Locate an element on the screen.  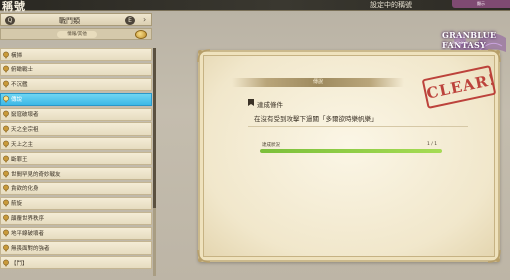
title-list-item-label: 俯瞰戰士 is located at coordinates (22, 70).